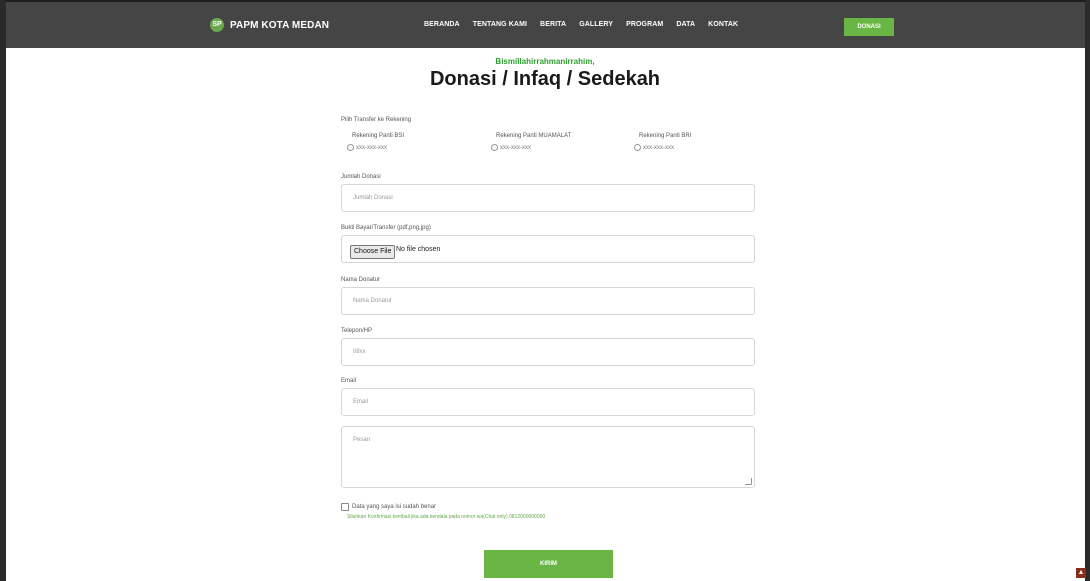 The width and height of the screenshot is (1090, 581). I want to click on rekening-title: Rekening Panti MUAMALAT, so click(534, 136).